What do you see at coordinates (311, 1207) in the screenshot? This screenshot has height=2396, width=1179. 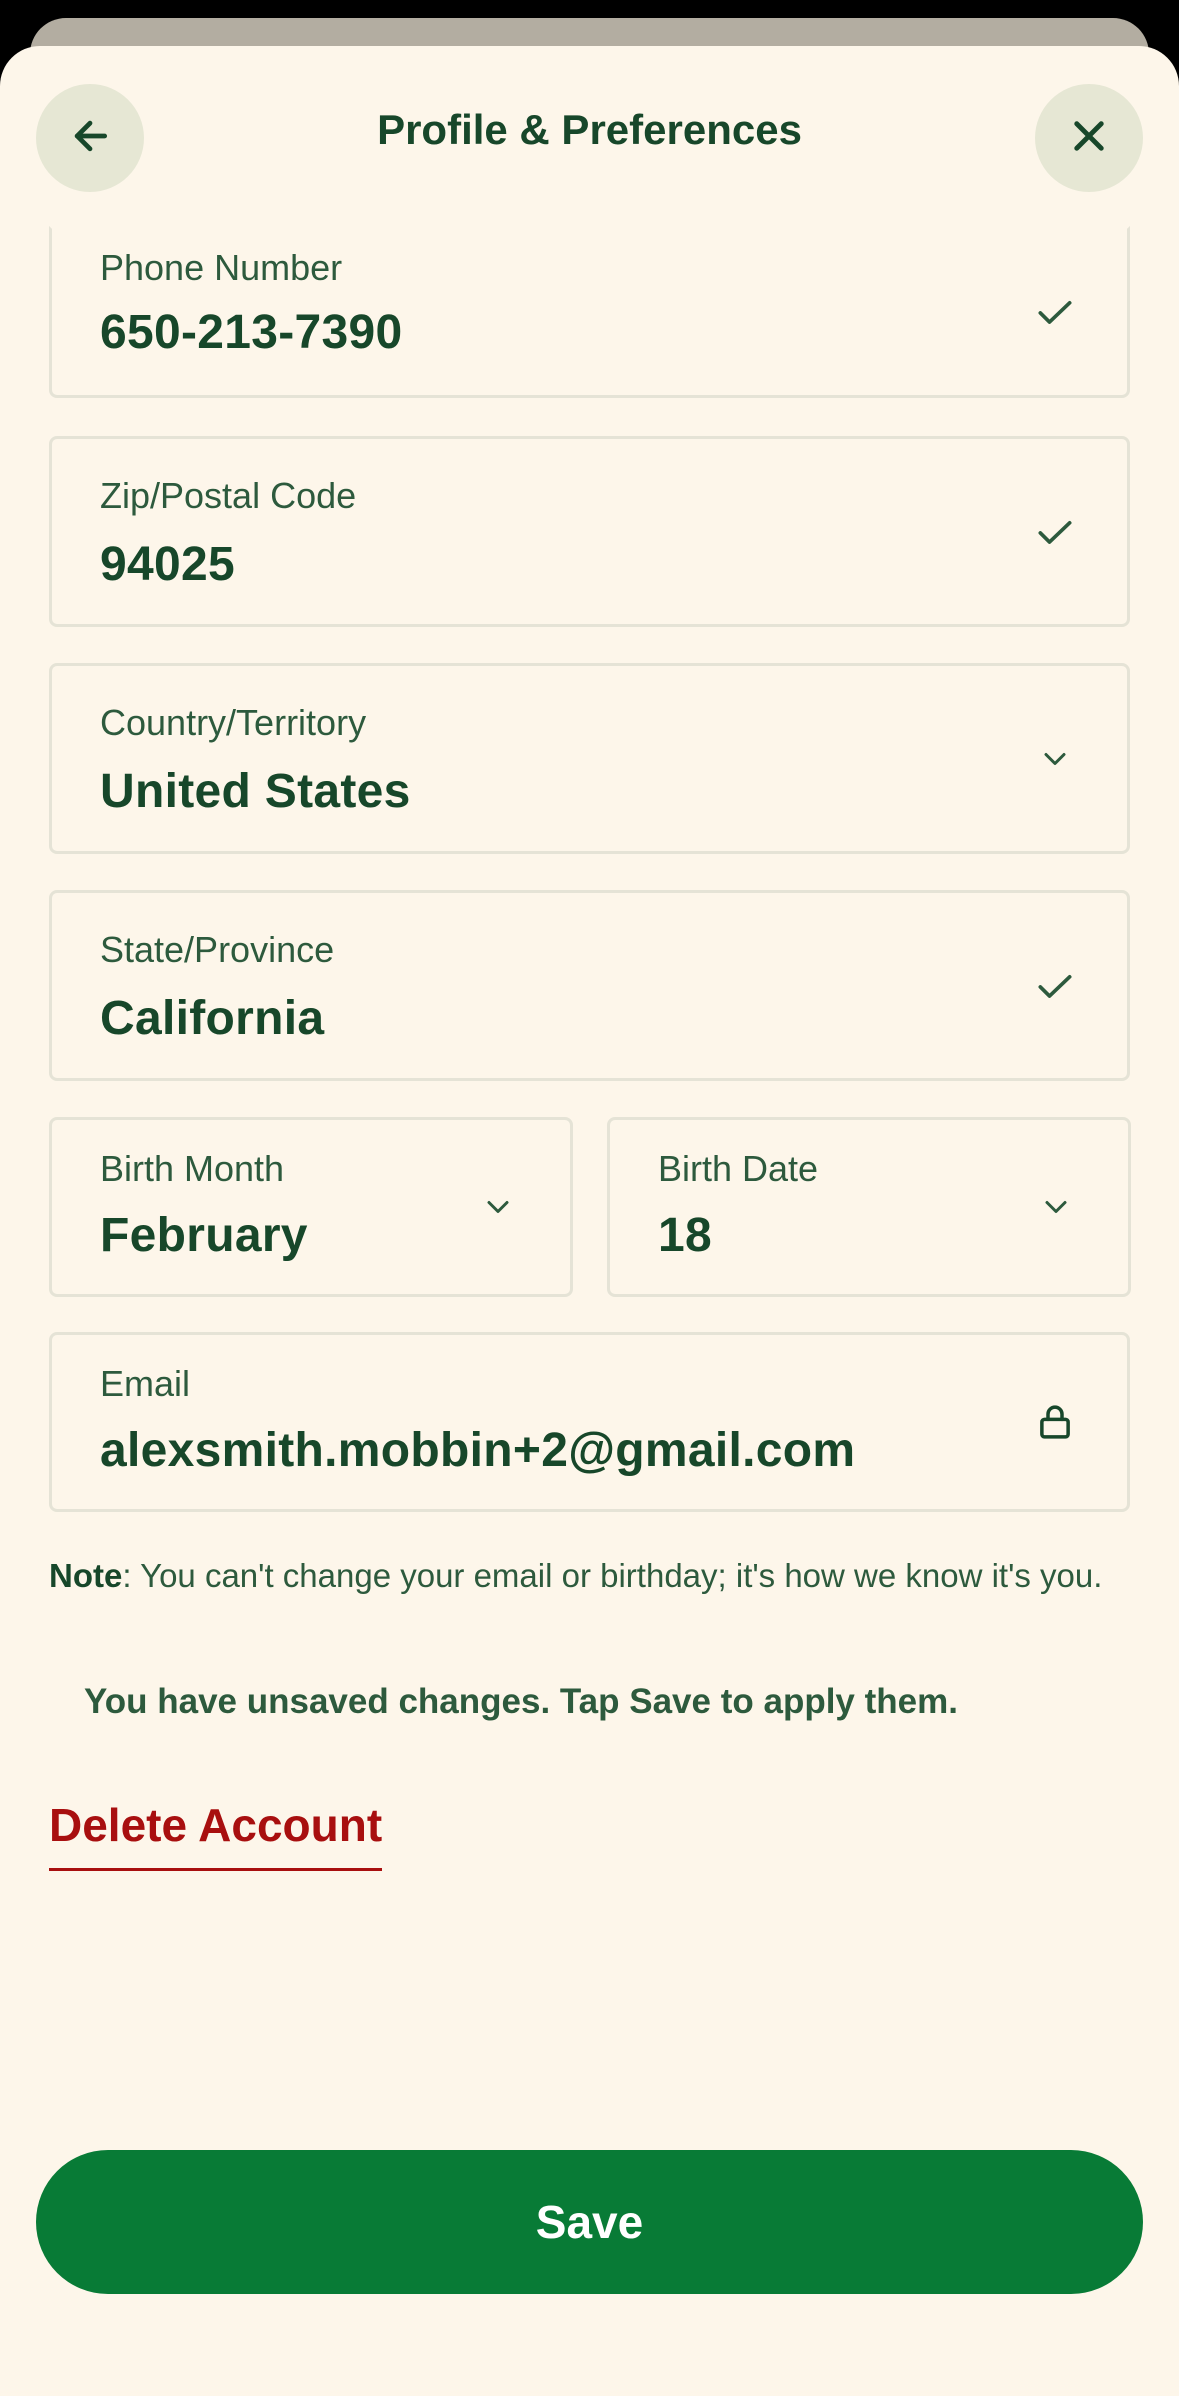 I see `birth-month-select: Birth Month February` at bounding box center [311, 1207].